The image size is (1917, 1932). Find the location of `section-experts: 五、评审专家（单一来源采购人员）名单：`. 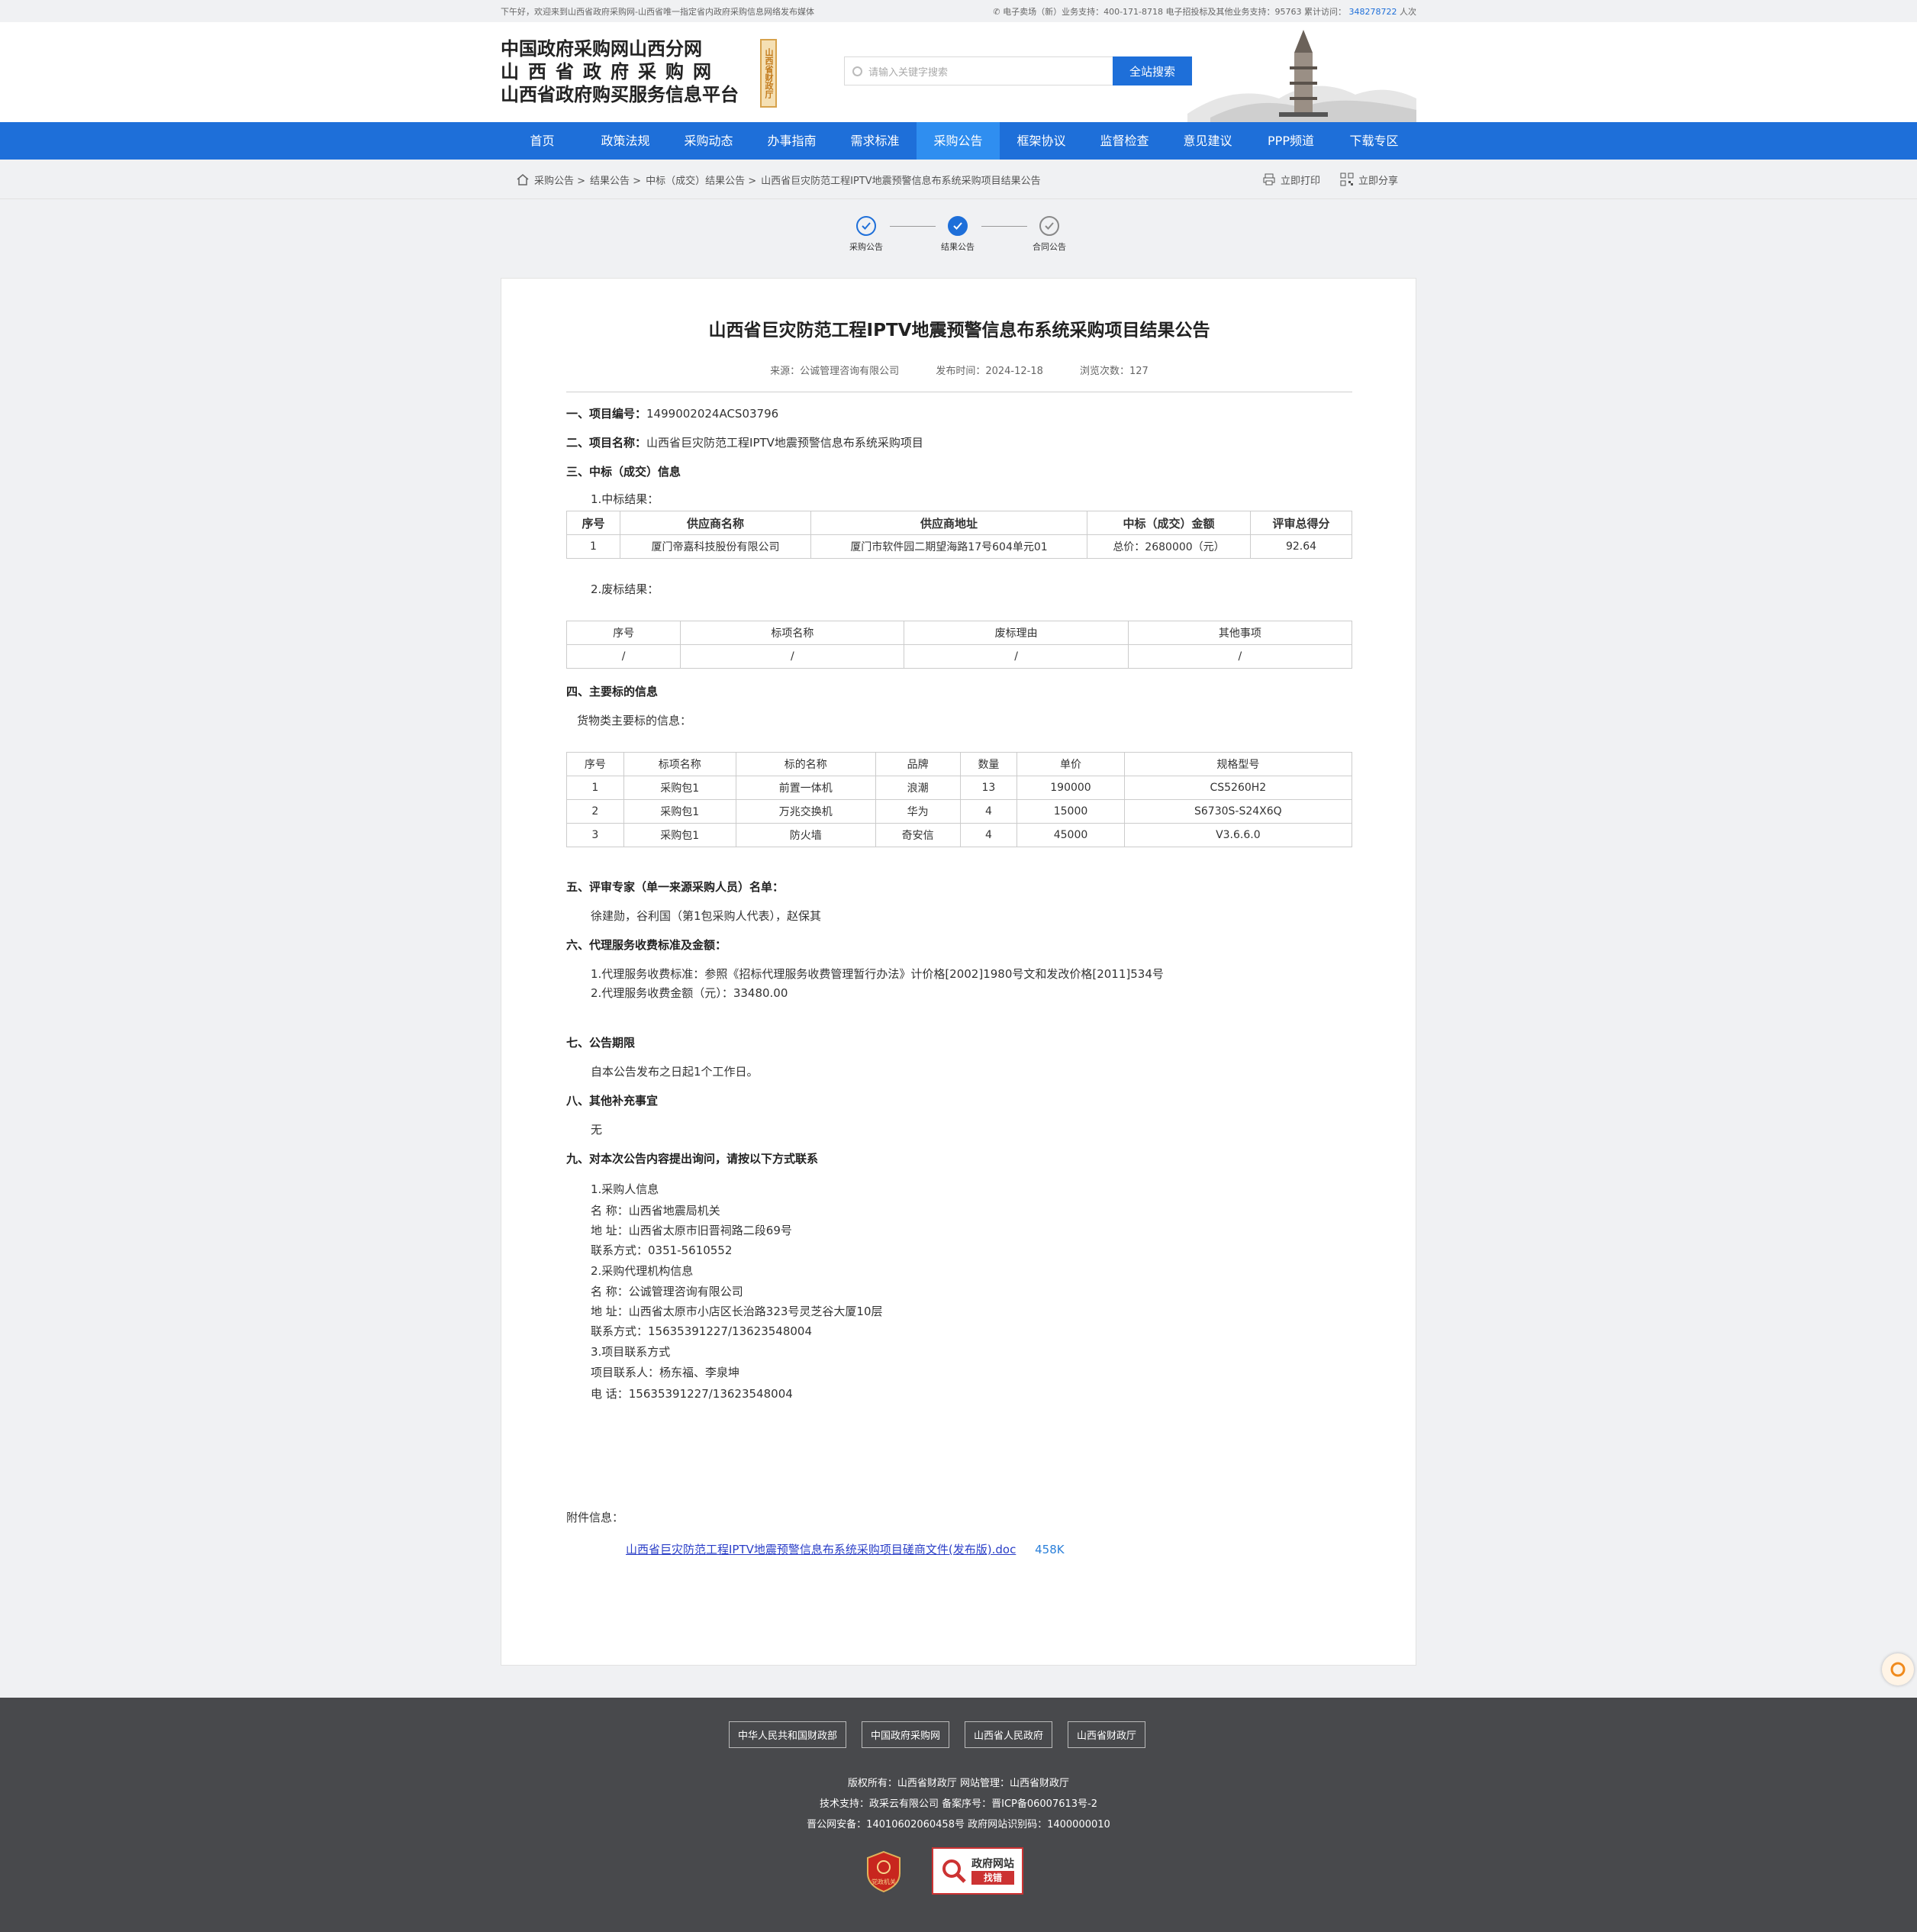

section-experts: 五、评审专家（单一来源采购人员）名单： is located at coordinates (675, 887).